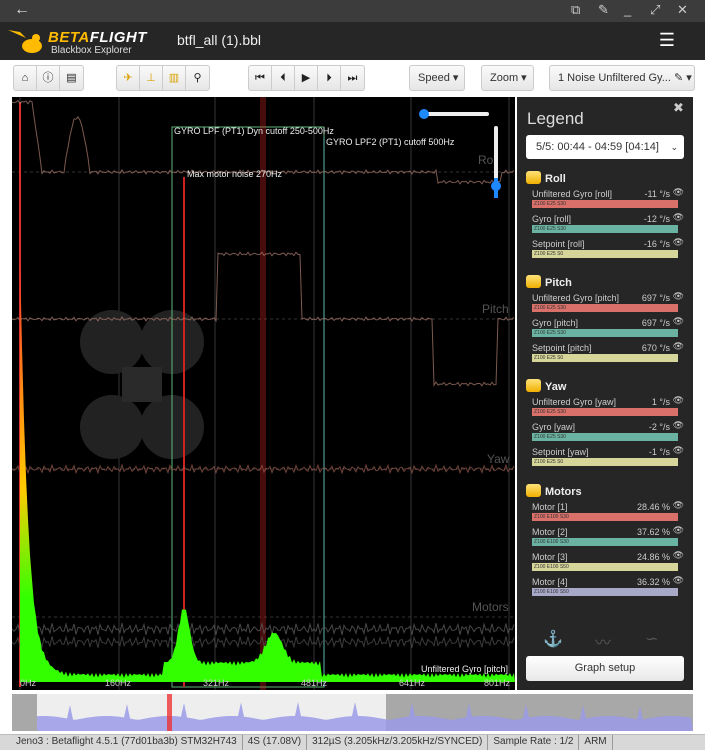 This screenshot has height=750, width=705. What do you see at coordinates (550, 582) in the screenshot?
I see `legend-item-label: Motor [4]` at bounding box center [550, 582].